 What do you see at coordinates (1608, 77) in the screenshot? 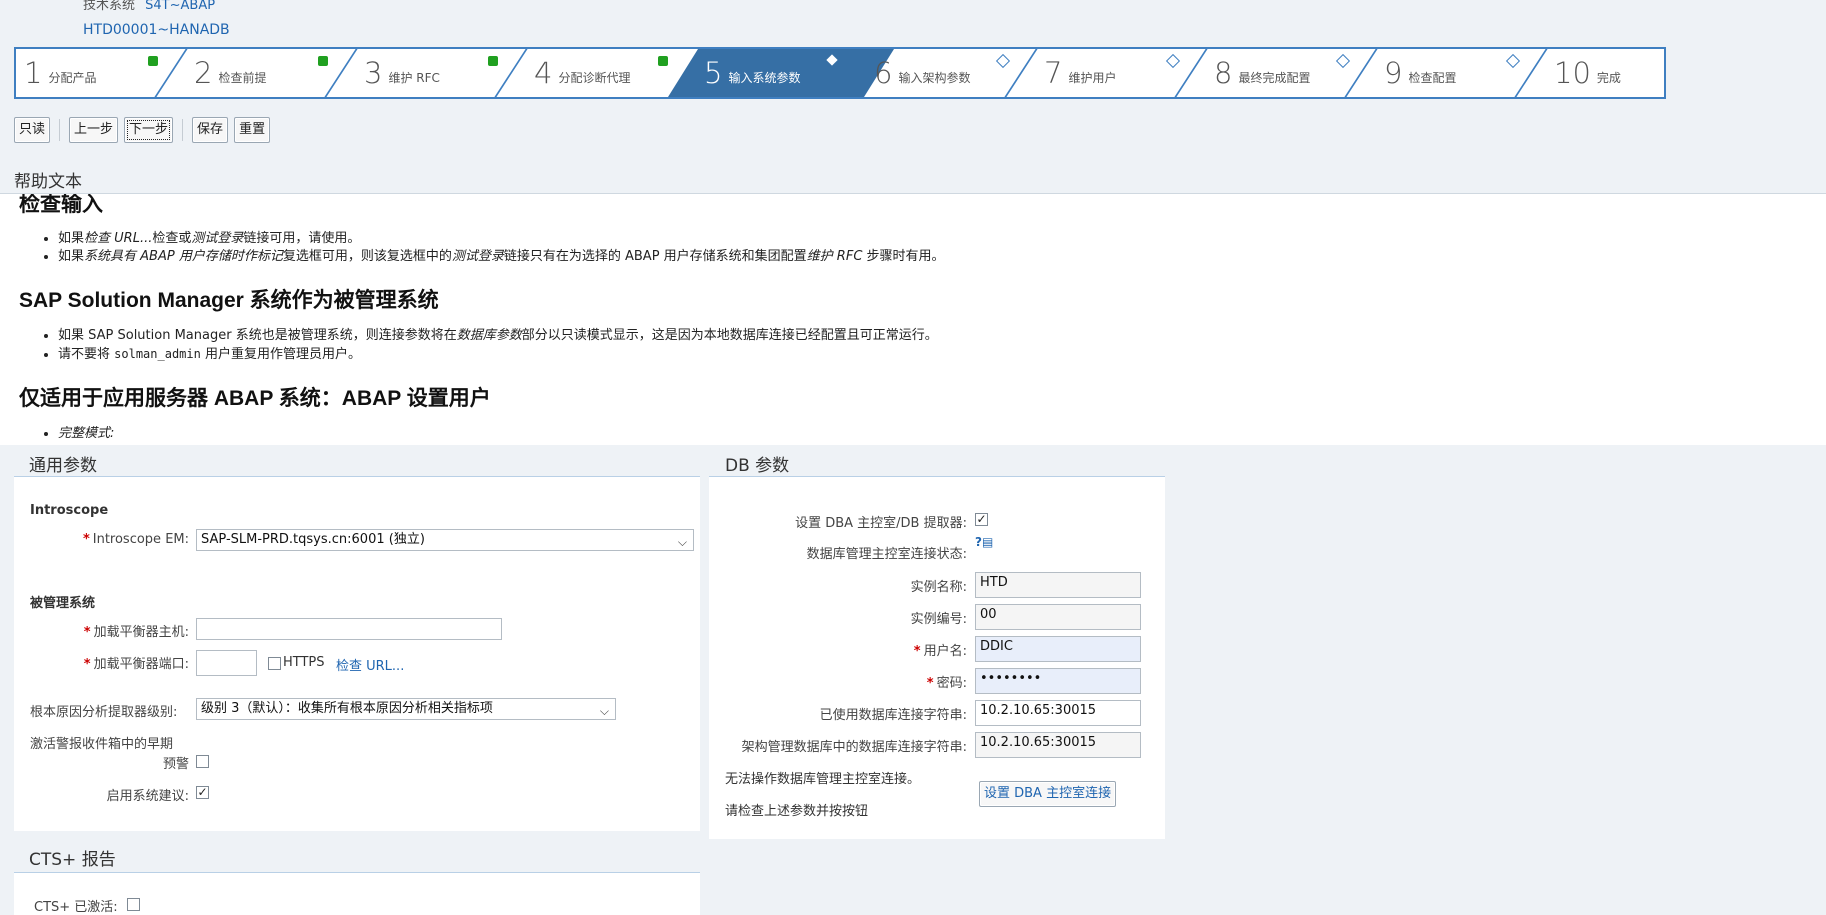
I see `roadmap-step-label: 完成` at bounding box center [1608, 77].